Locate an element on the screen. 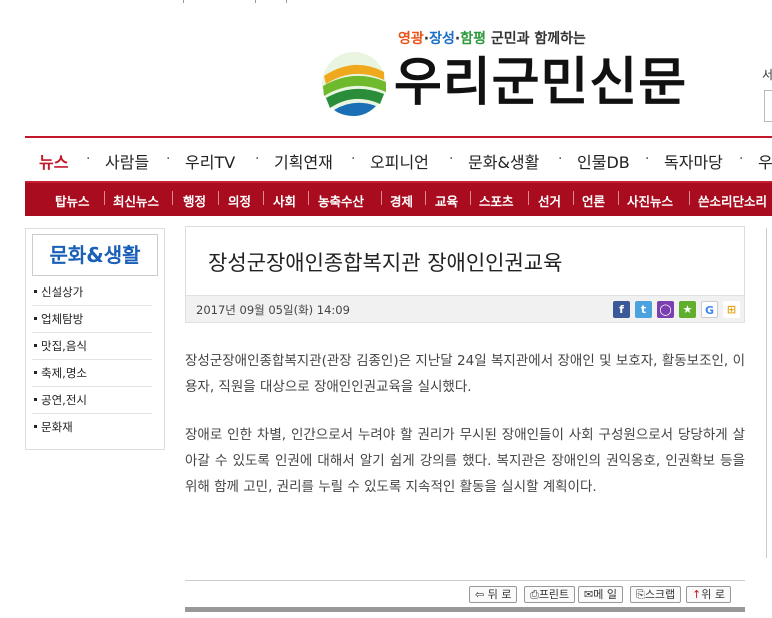 This screenshot has width=772, height=618. sub-nav-latest: 최신뉴스 is located at coordinates (136, 200).